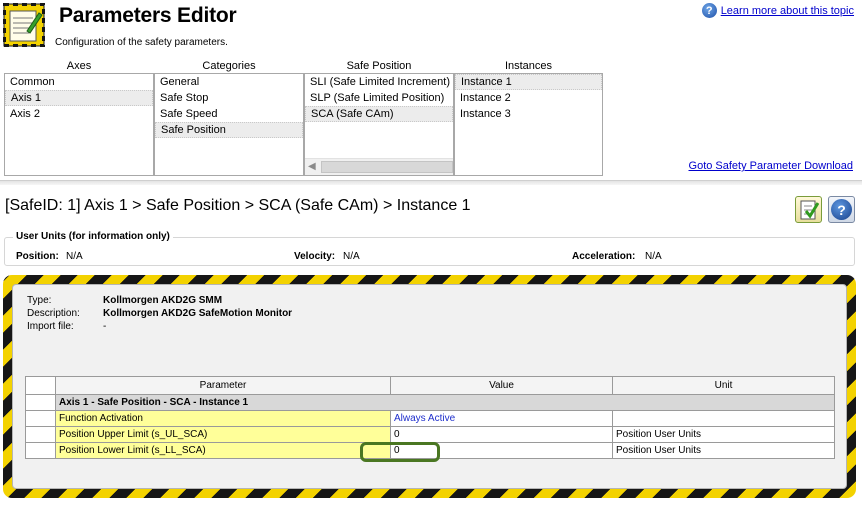 Image resolution: width=862 pixels, height=507 pixels. I want to click on import-file-value: -, so click(105, 326).